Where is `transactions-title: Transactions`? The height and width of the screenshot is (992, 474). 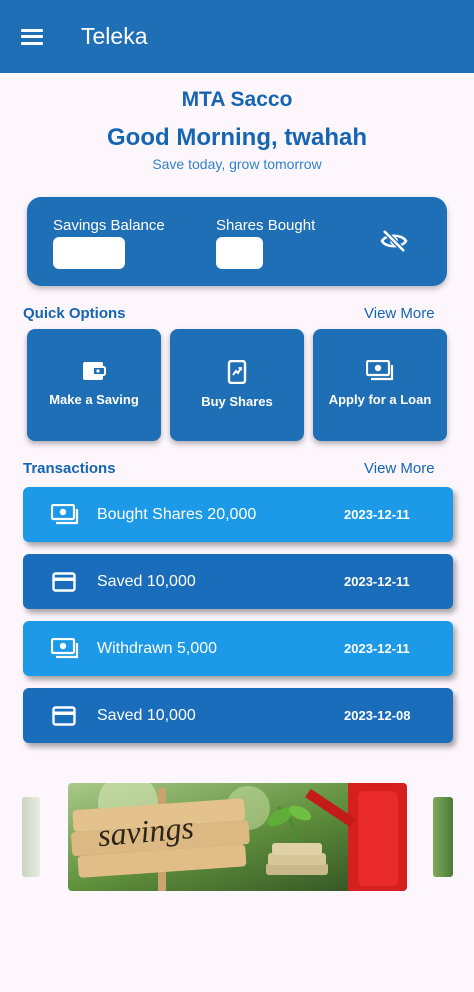
transactions-title: Transactions is located at coordinates (69, 468).